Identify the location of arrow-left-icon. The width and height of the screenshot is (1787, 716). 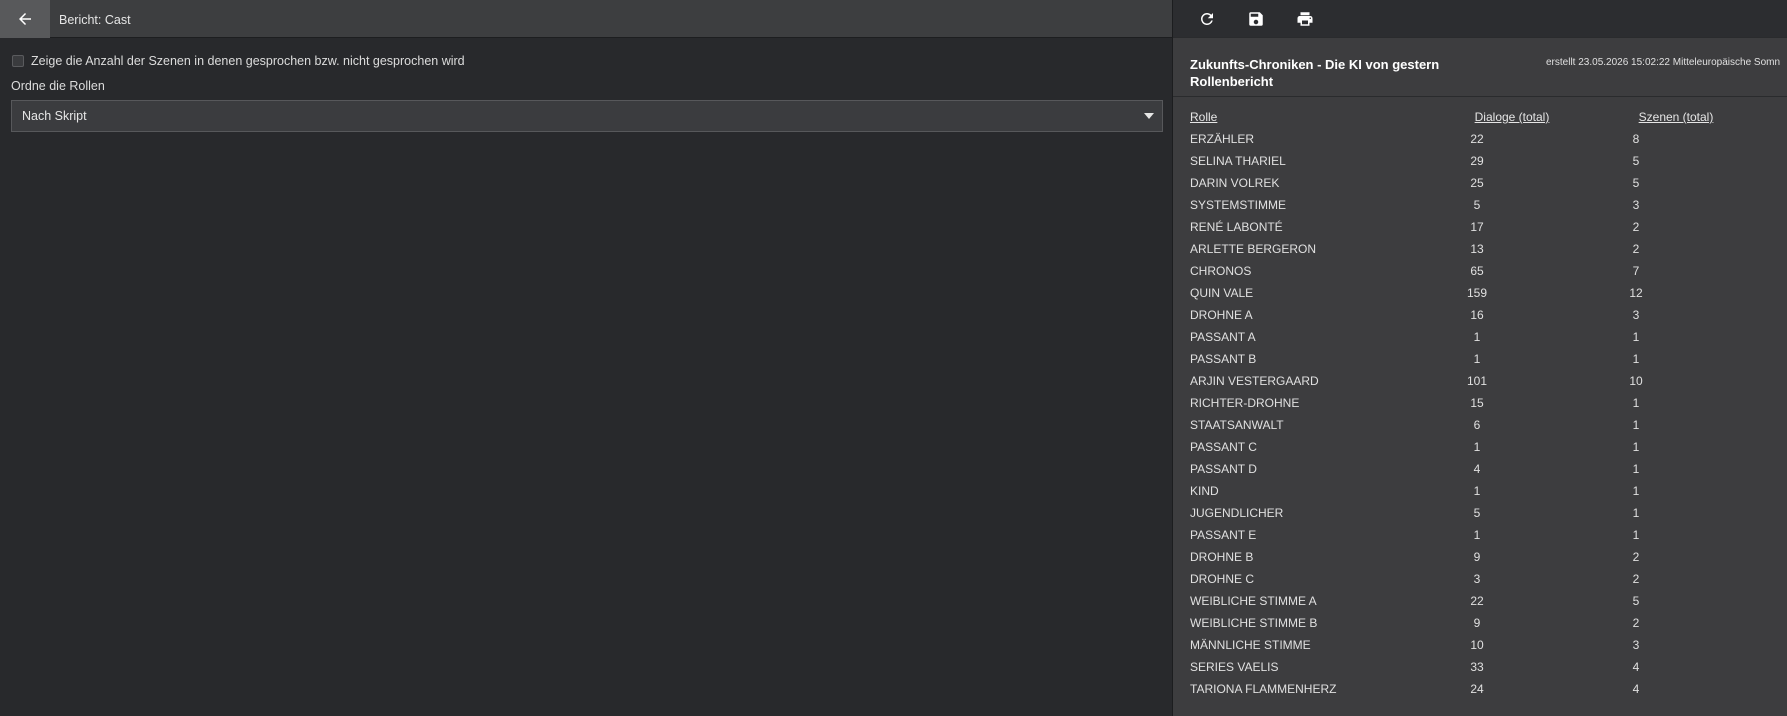
(25, 19).